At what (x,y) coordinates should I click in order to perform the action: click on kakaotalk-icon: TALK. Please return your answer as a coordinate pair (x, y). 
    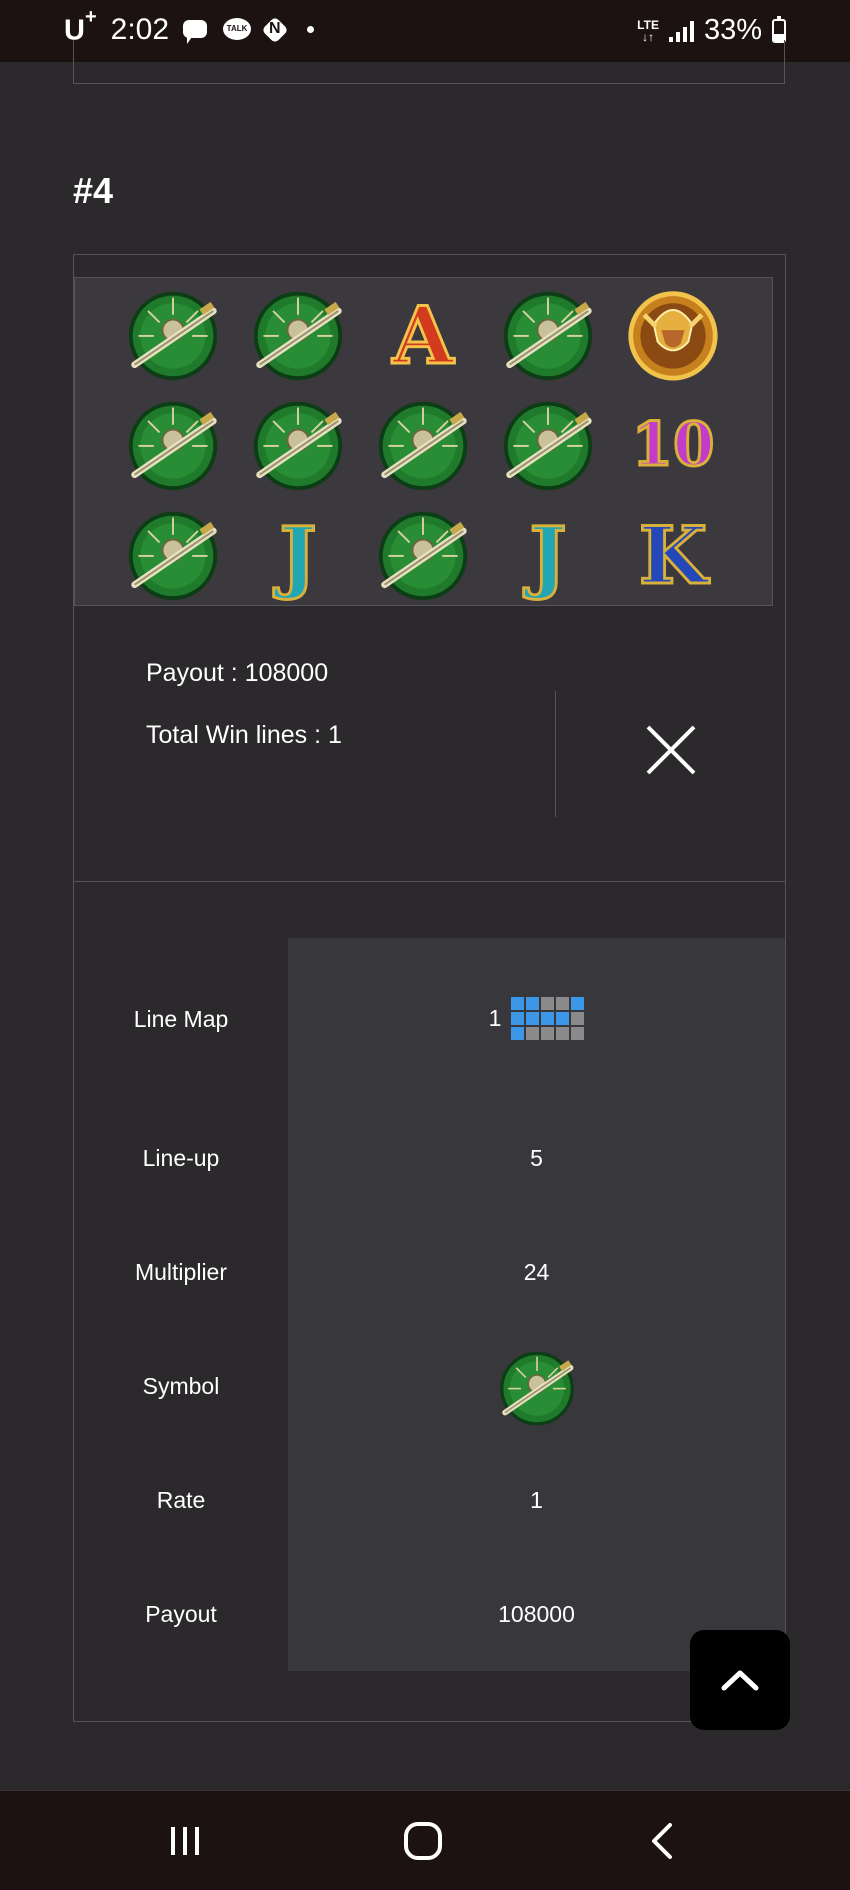
    Looking at the image, I should click on (237, 29).